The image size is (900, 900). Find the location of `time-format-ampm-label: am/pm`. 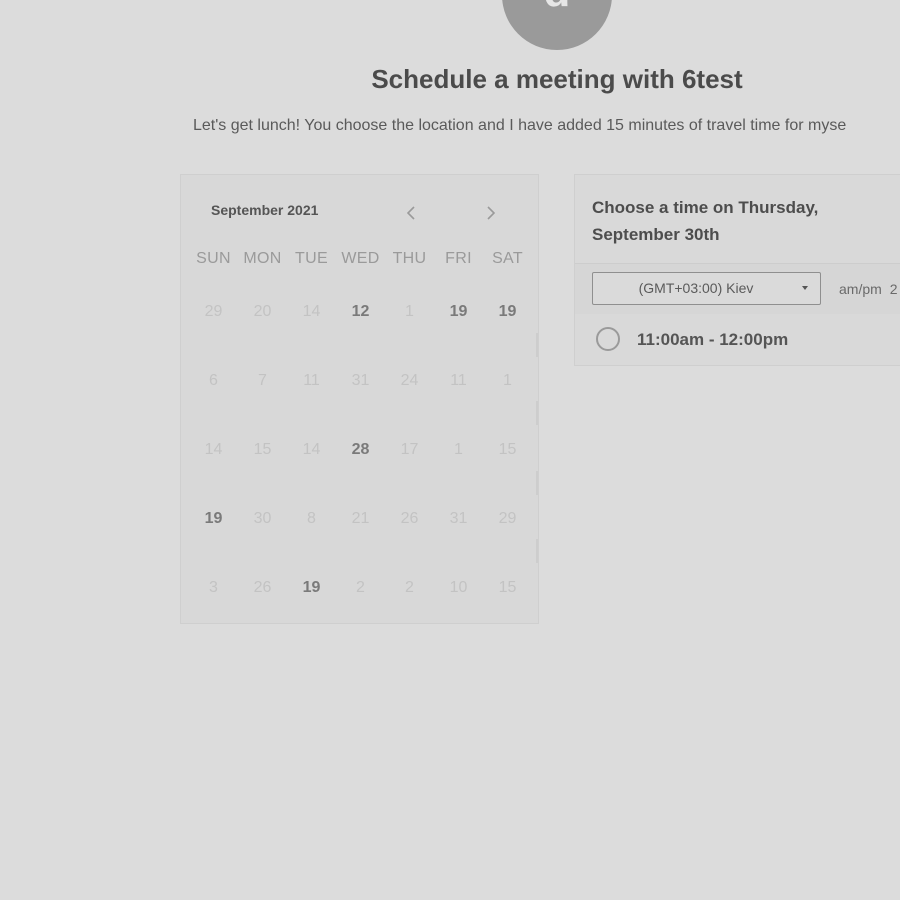

time-format-ampm-label: am/pm is located at coordinates (860, 289).